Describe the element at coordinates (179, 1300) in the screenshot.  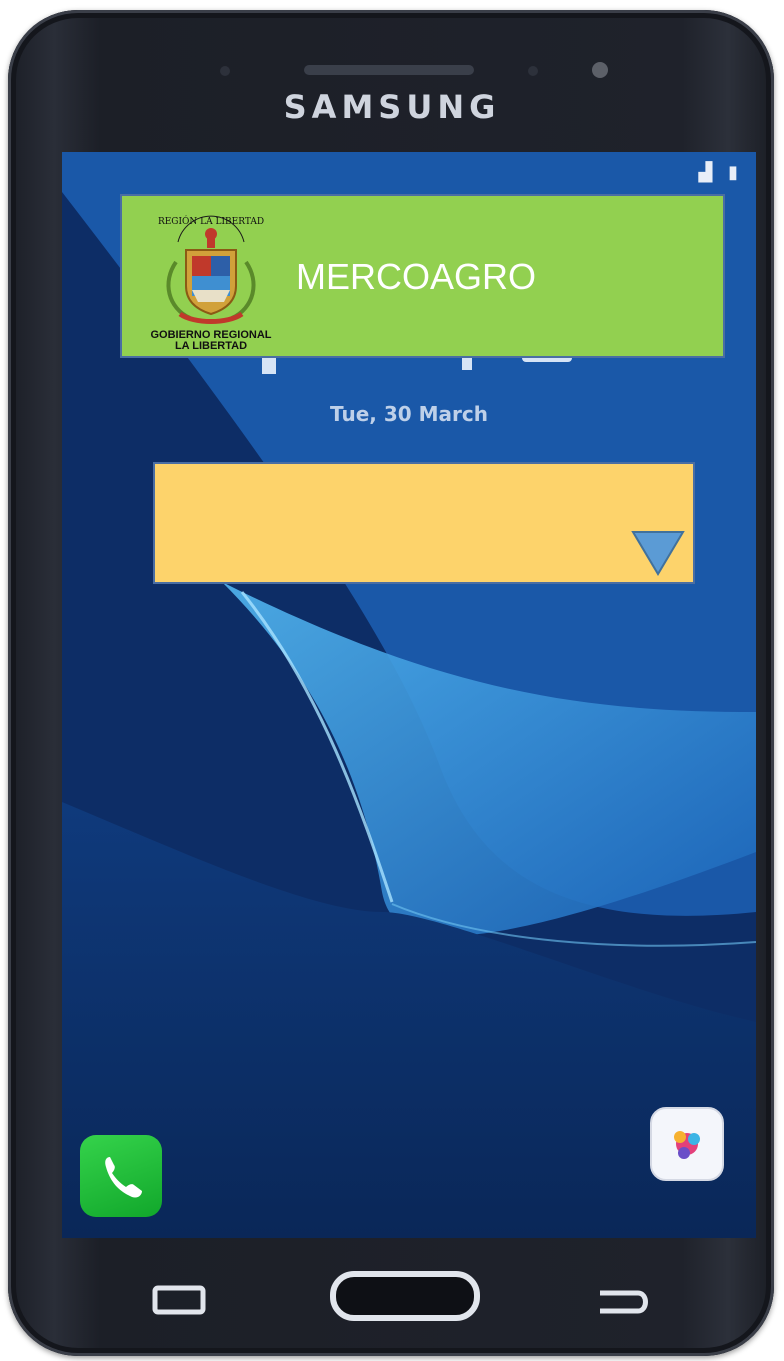
I see `recent-apps-icon` at that location.